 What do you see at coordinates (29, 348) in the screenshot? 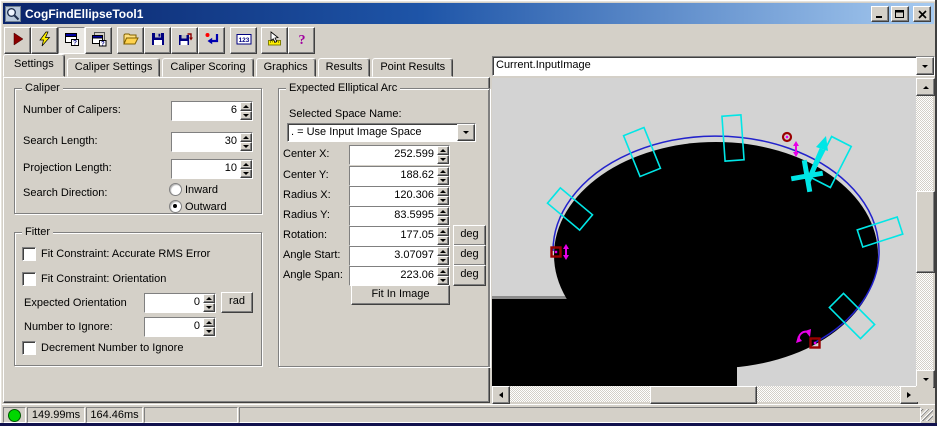
I see `decrement-ignore-checkbox` at bounding box center [29, 348].